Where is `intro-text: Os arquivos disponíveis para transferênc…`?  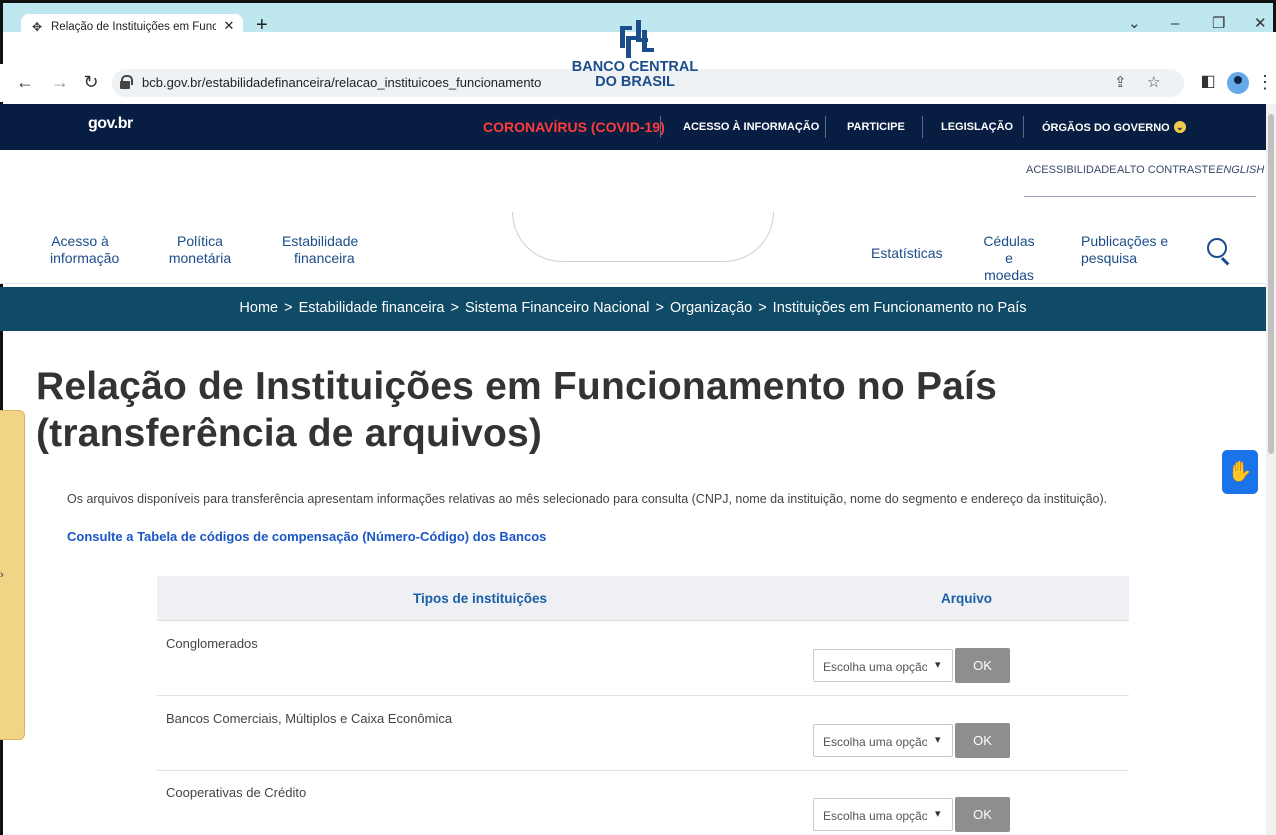 intro-text: Os arquivos disponíveis para transferênc… is located at coordinates (587, 499).